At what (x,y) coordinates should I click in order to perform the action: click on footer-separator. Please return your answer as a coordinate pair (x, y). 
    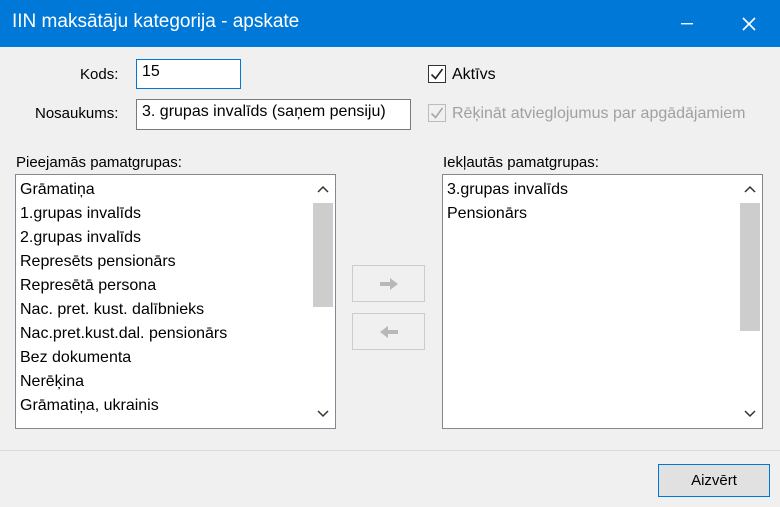
    Looking at the image, I should click on (390, 450).